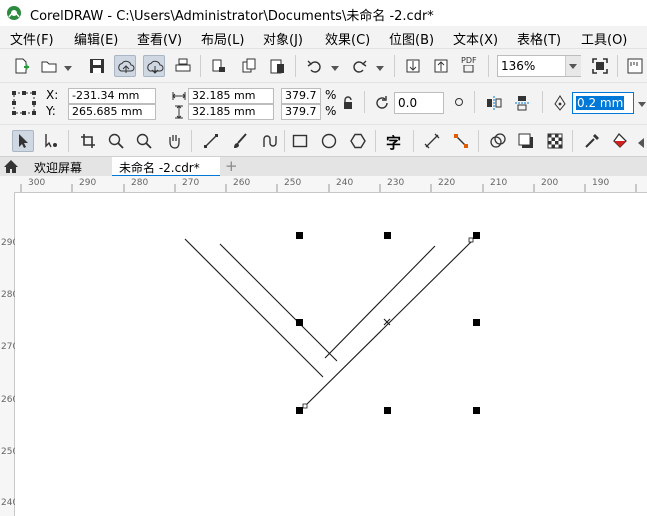  I want to click on cloud-upload-button, so click(125, 66).